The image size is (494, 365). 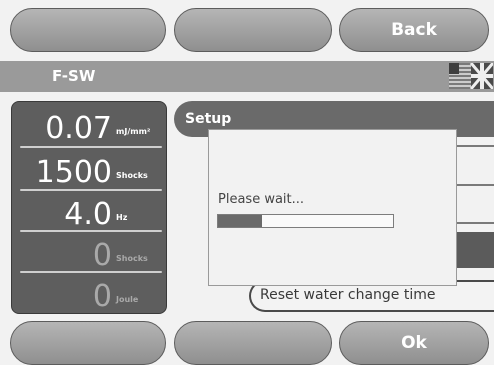 What do you see at coordinates (240, 221) in the screenshot?
I see `progress-fill` at bounding box center [240, 221].